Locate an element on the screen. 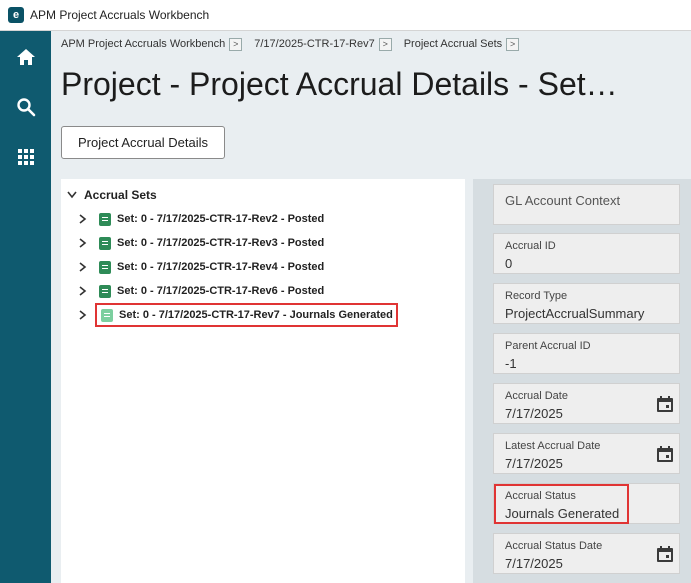 The width and height of the screenshot is (691, 583). accrual-id-field: Accrual ID 0 is located at coordinates (586, 253).